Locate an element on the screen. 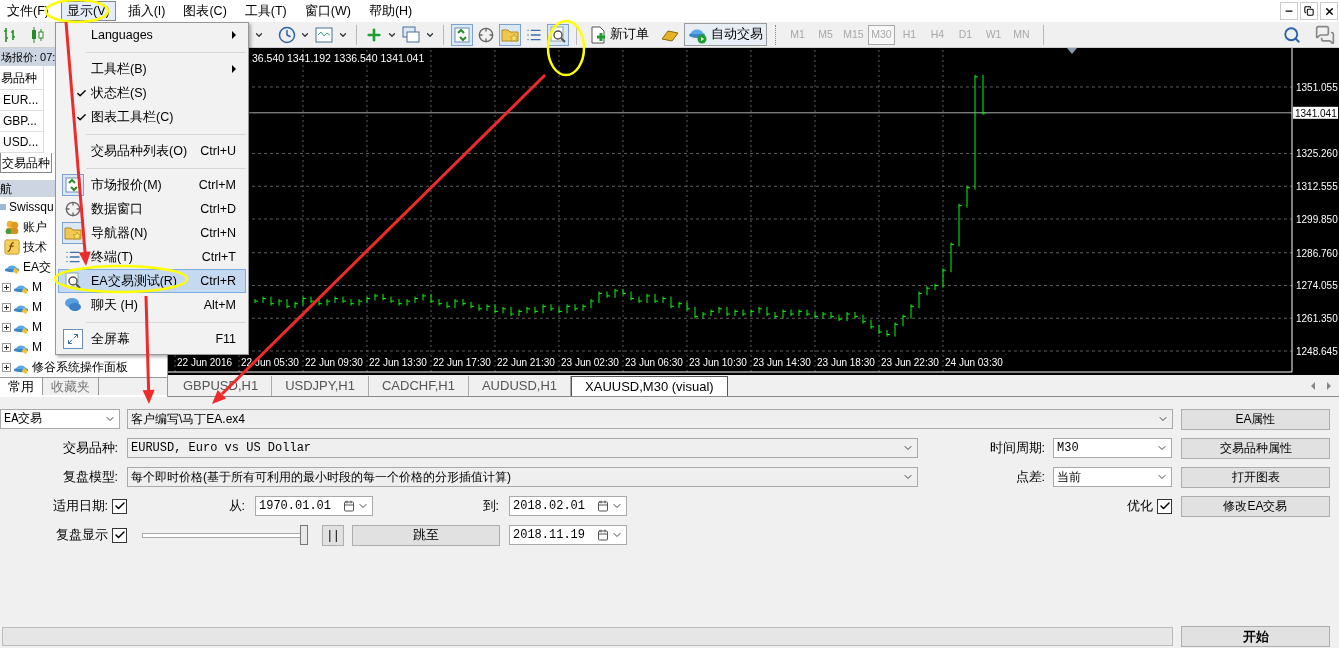 The width and height of the screenshot is (1339, 648). time-axis-label: 23 Jun 02:30 is located at coordinates (590, 362).